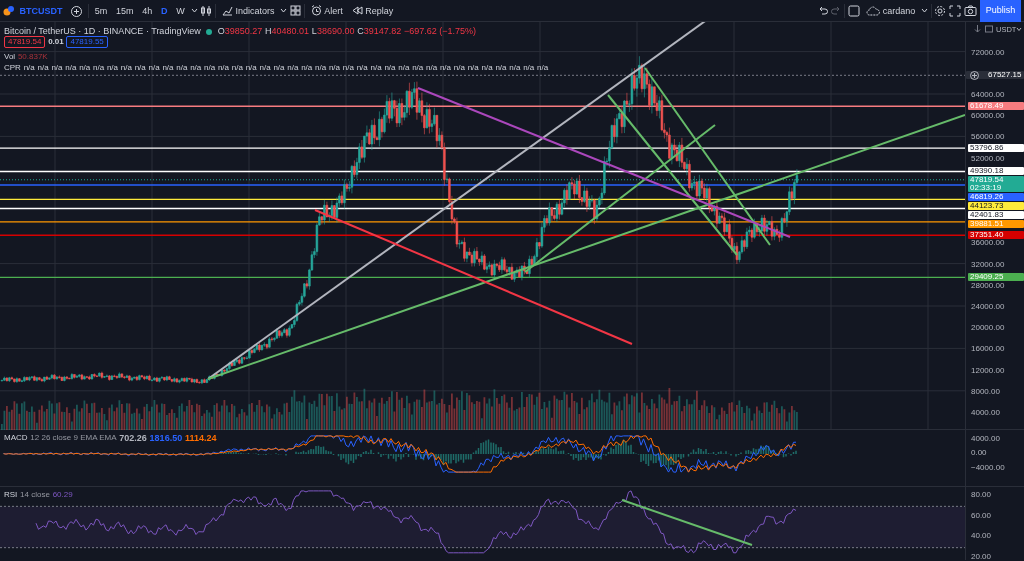 This screenshot has width=1024, height=561. Describe the element at coordinates (41, 10) in the screenshot. I see `symbol-button: BTCUSDT` at that location.